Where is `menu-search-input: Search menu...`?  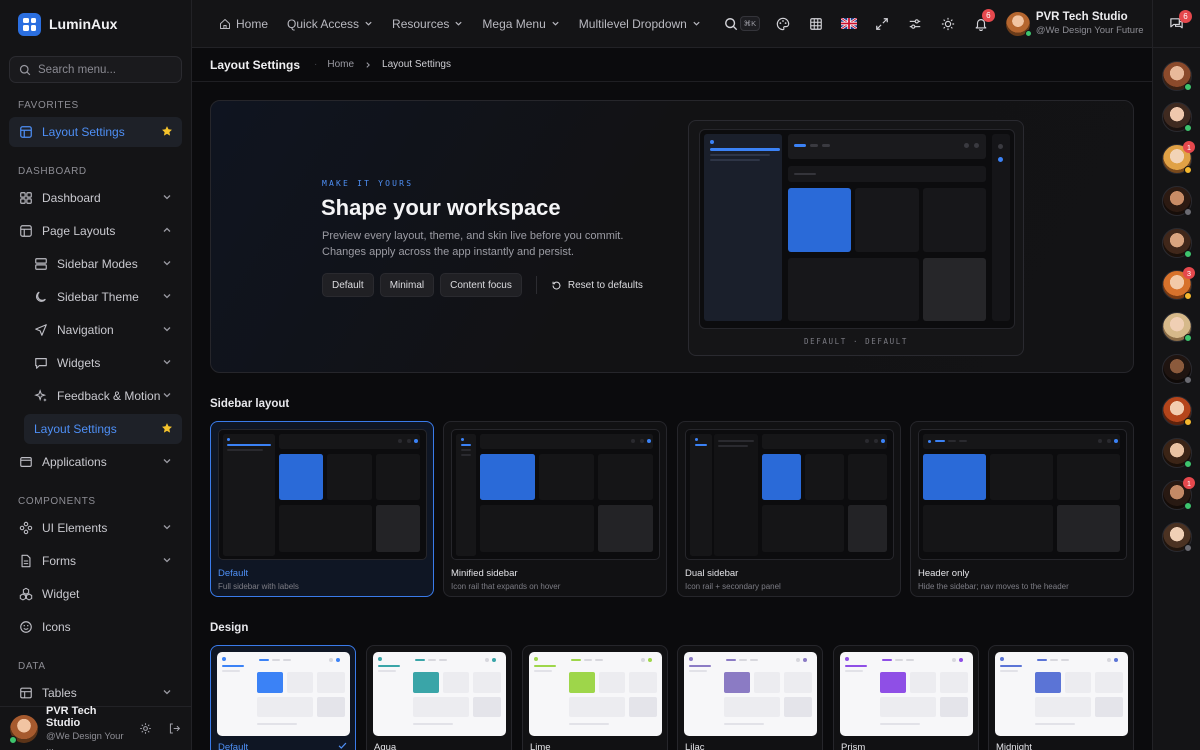 menu-search-input: Search menu... is located at coordinates (95, 69).